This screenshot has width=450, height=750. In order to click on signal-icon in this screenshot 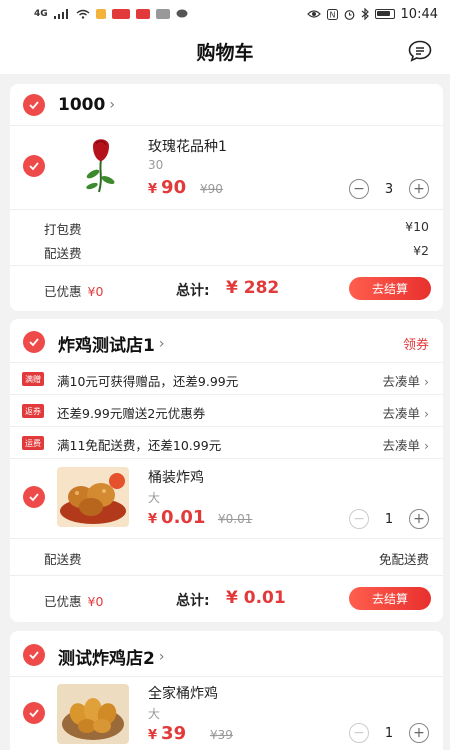, I will do `click(60, 14)`.